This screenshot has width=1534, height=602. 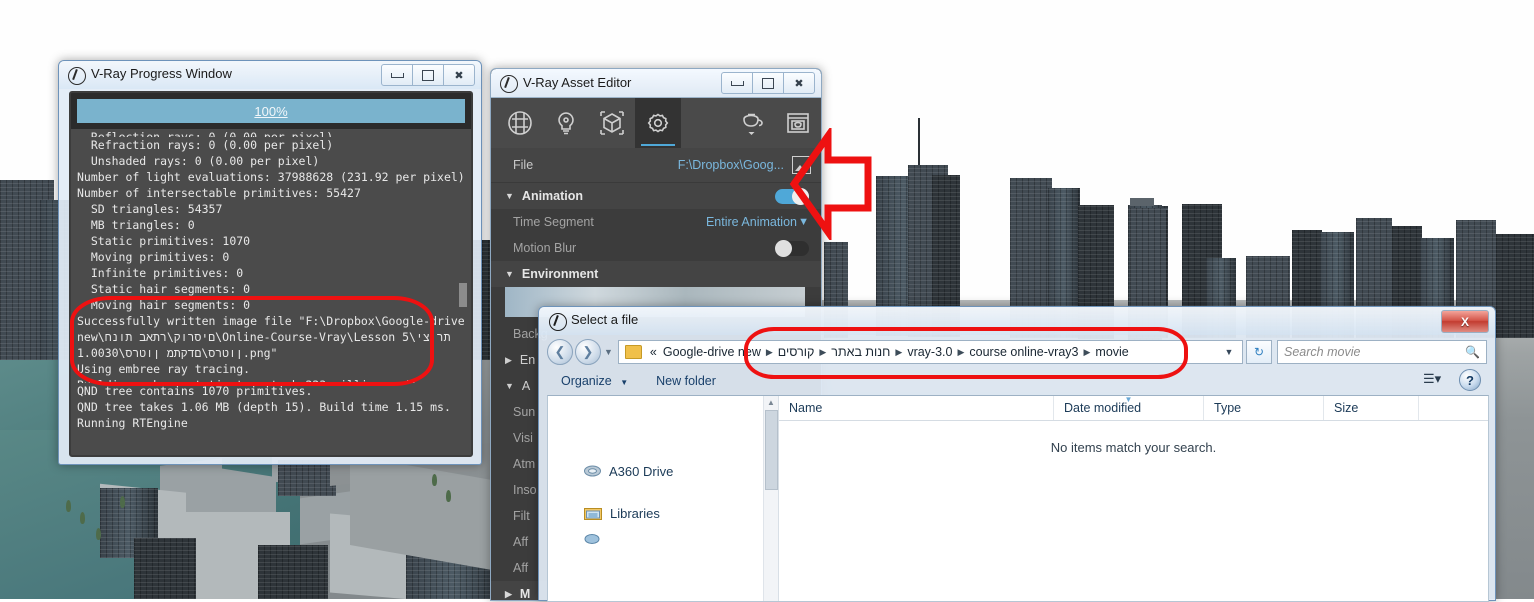 What do you see at coordinates (1128, 399) in the screenshot?
I see `sort-descending-icon: ▼` at bounding box center [1128, 399].